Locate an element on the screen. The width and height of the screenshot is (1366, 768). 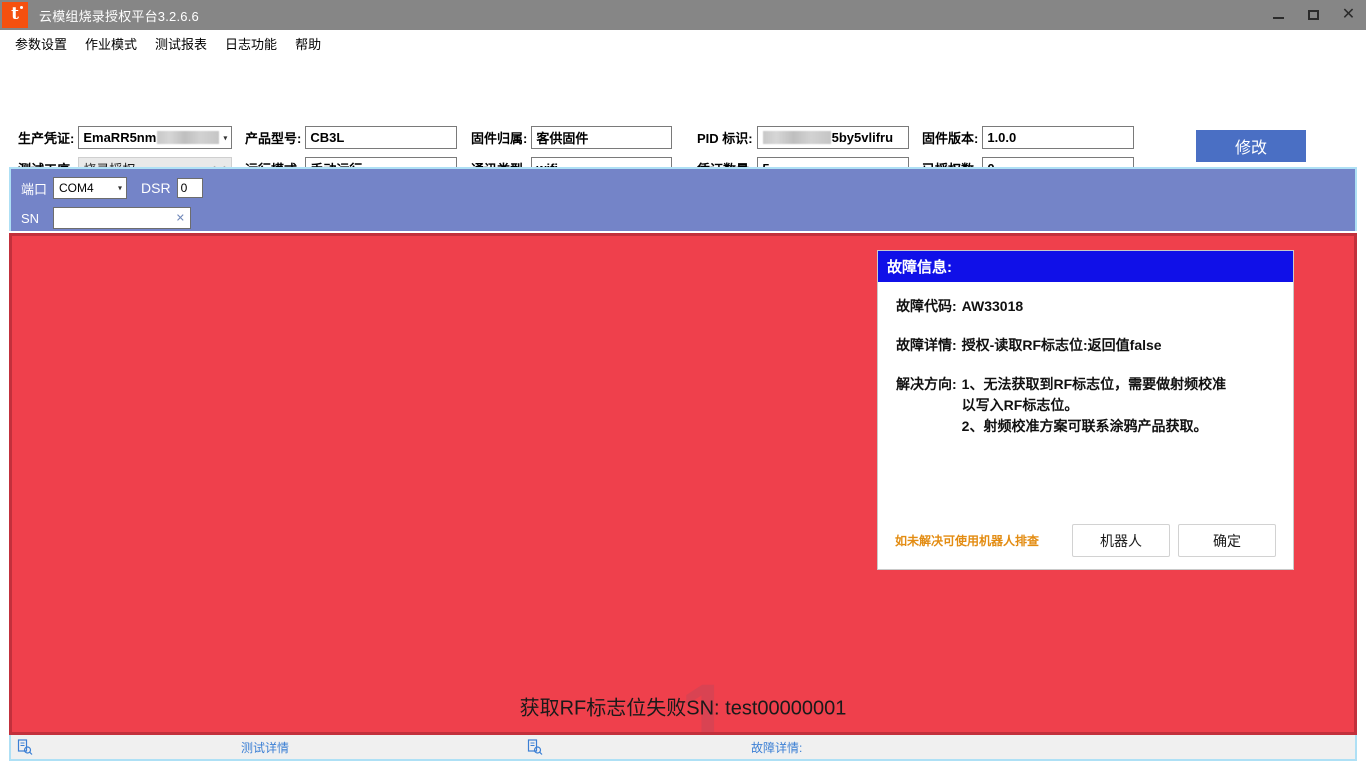
menu-item-jobmode: 作业模式 is located at coordinates (111, 43).